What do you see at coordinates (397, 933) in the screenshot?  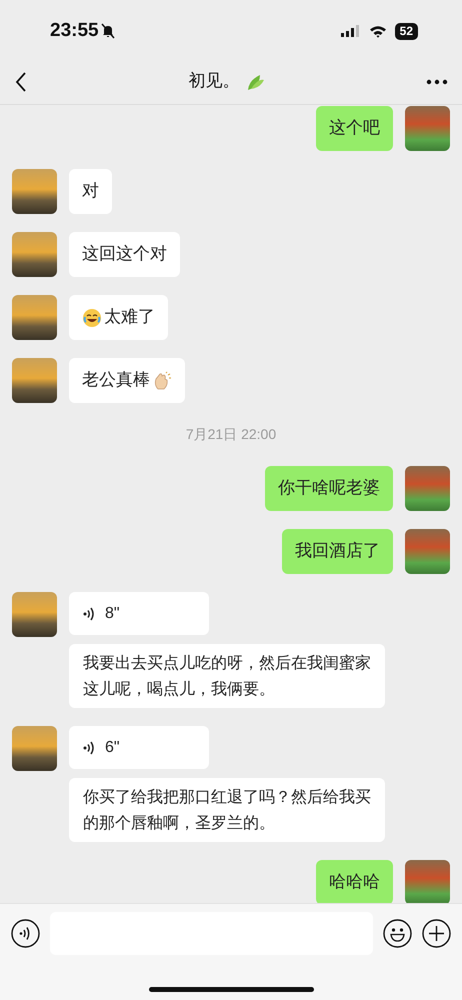 I see `emoji-icon` at bounding box center [397, 933].